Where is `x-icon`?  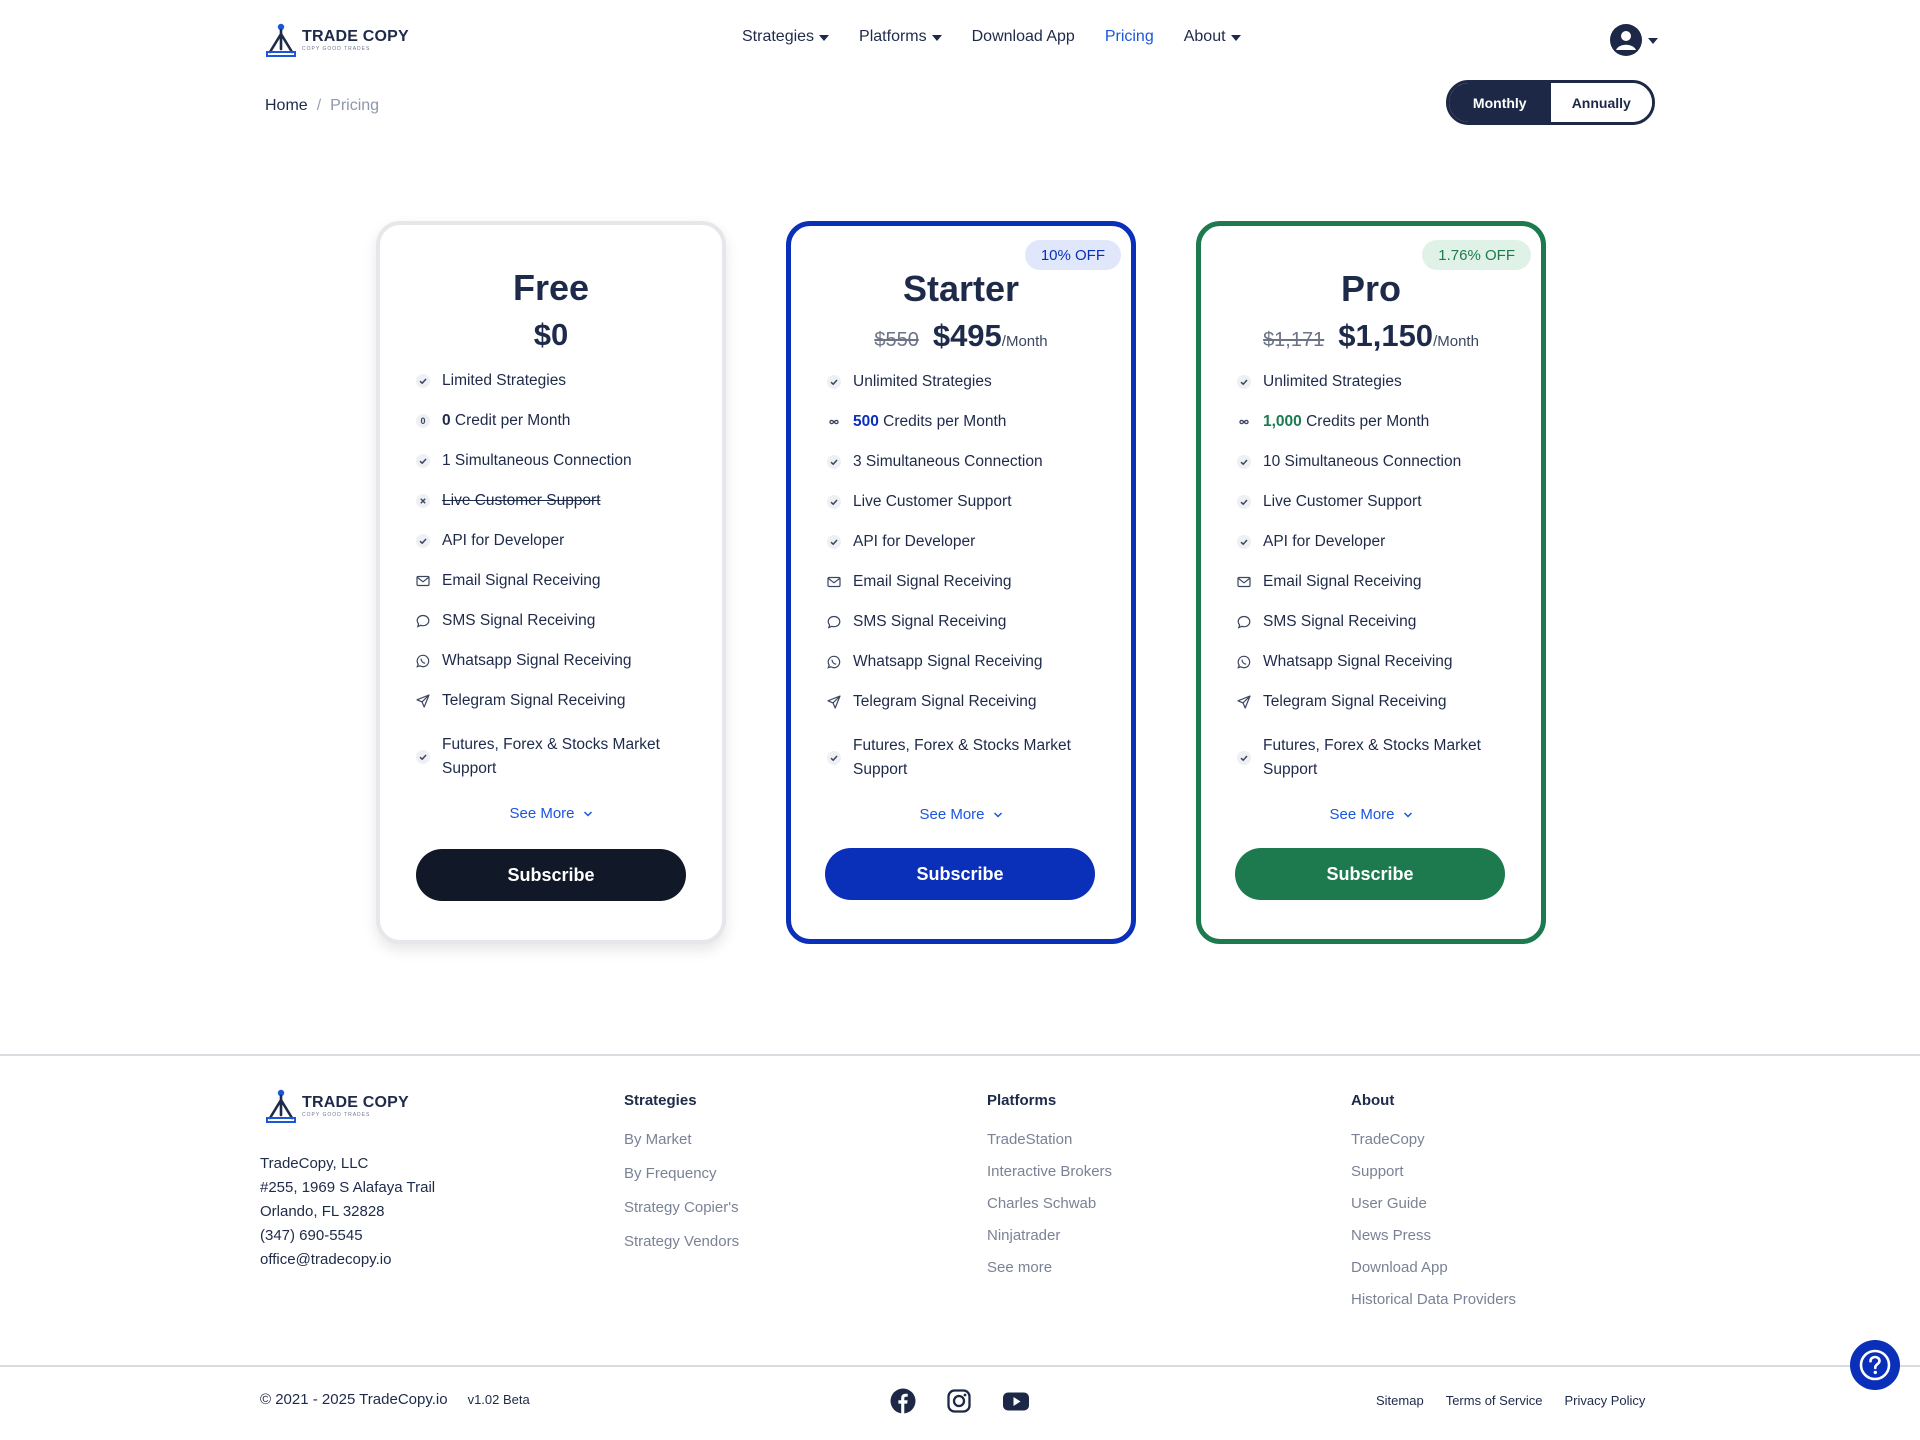
x-icon is located at coordinates (423, 501).